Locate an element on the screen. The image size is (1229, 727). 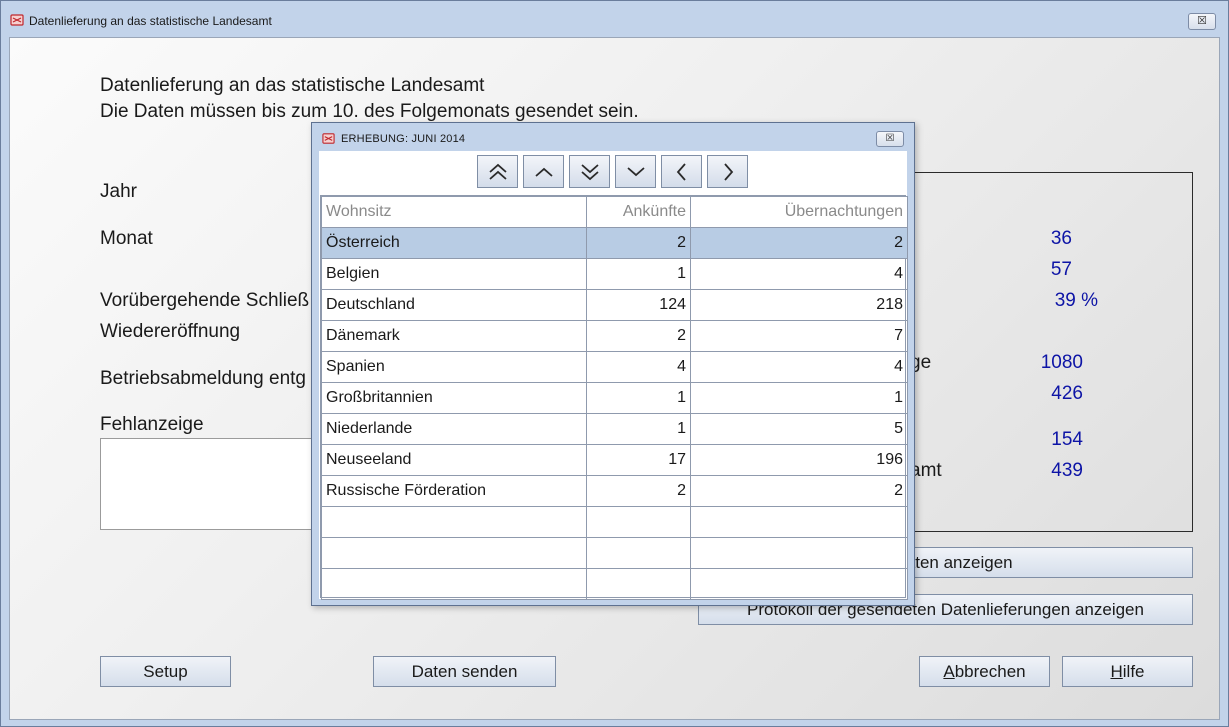
chevron-down-icon is located at coordinates (636, 172).